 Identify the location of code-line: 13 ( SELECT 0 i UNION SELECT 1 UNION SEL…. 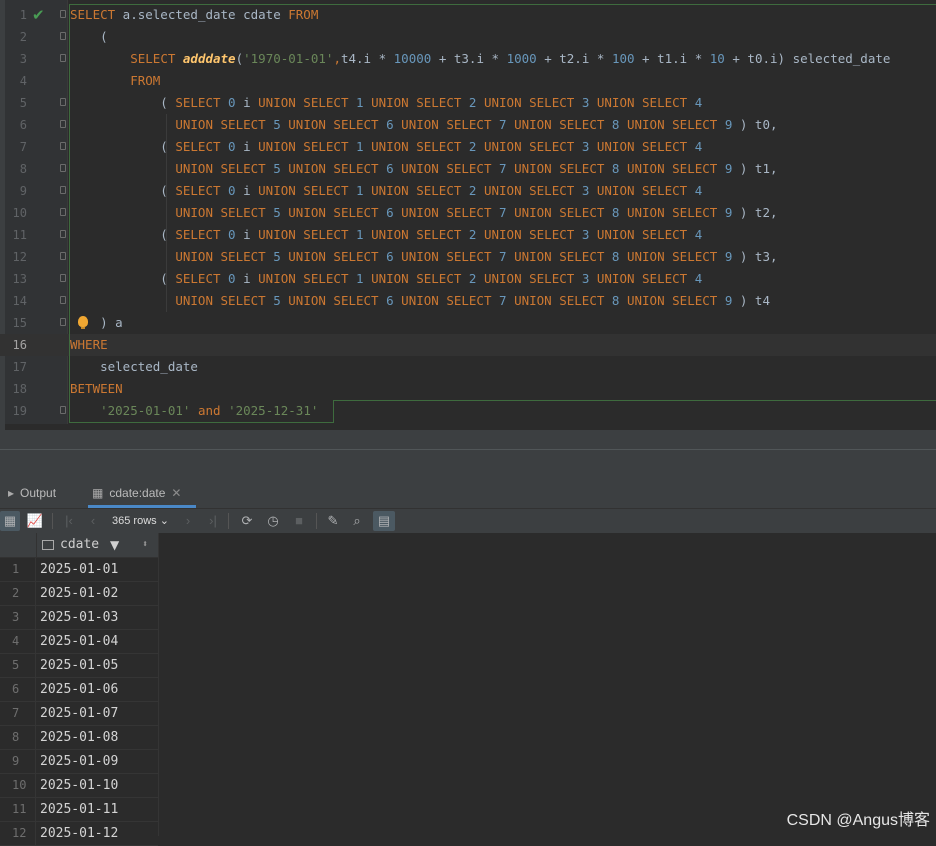
(468, 279).